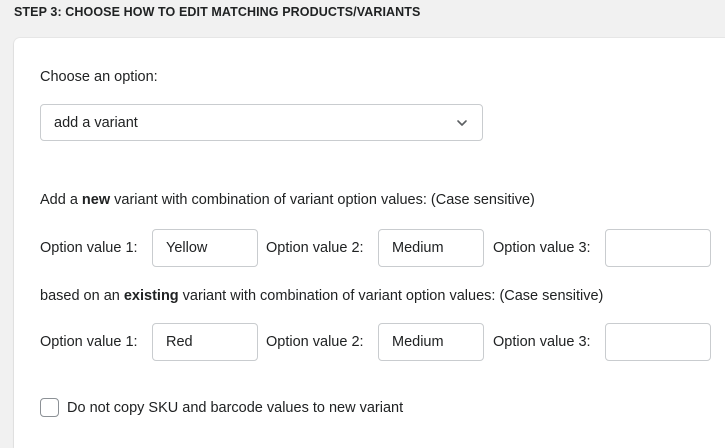  What do you see at coordinates (205, 248) in the screenshot?
I see `new-option-1-input` at bounding box center [205, 248].